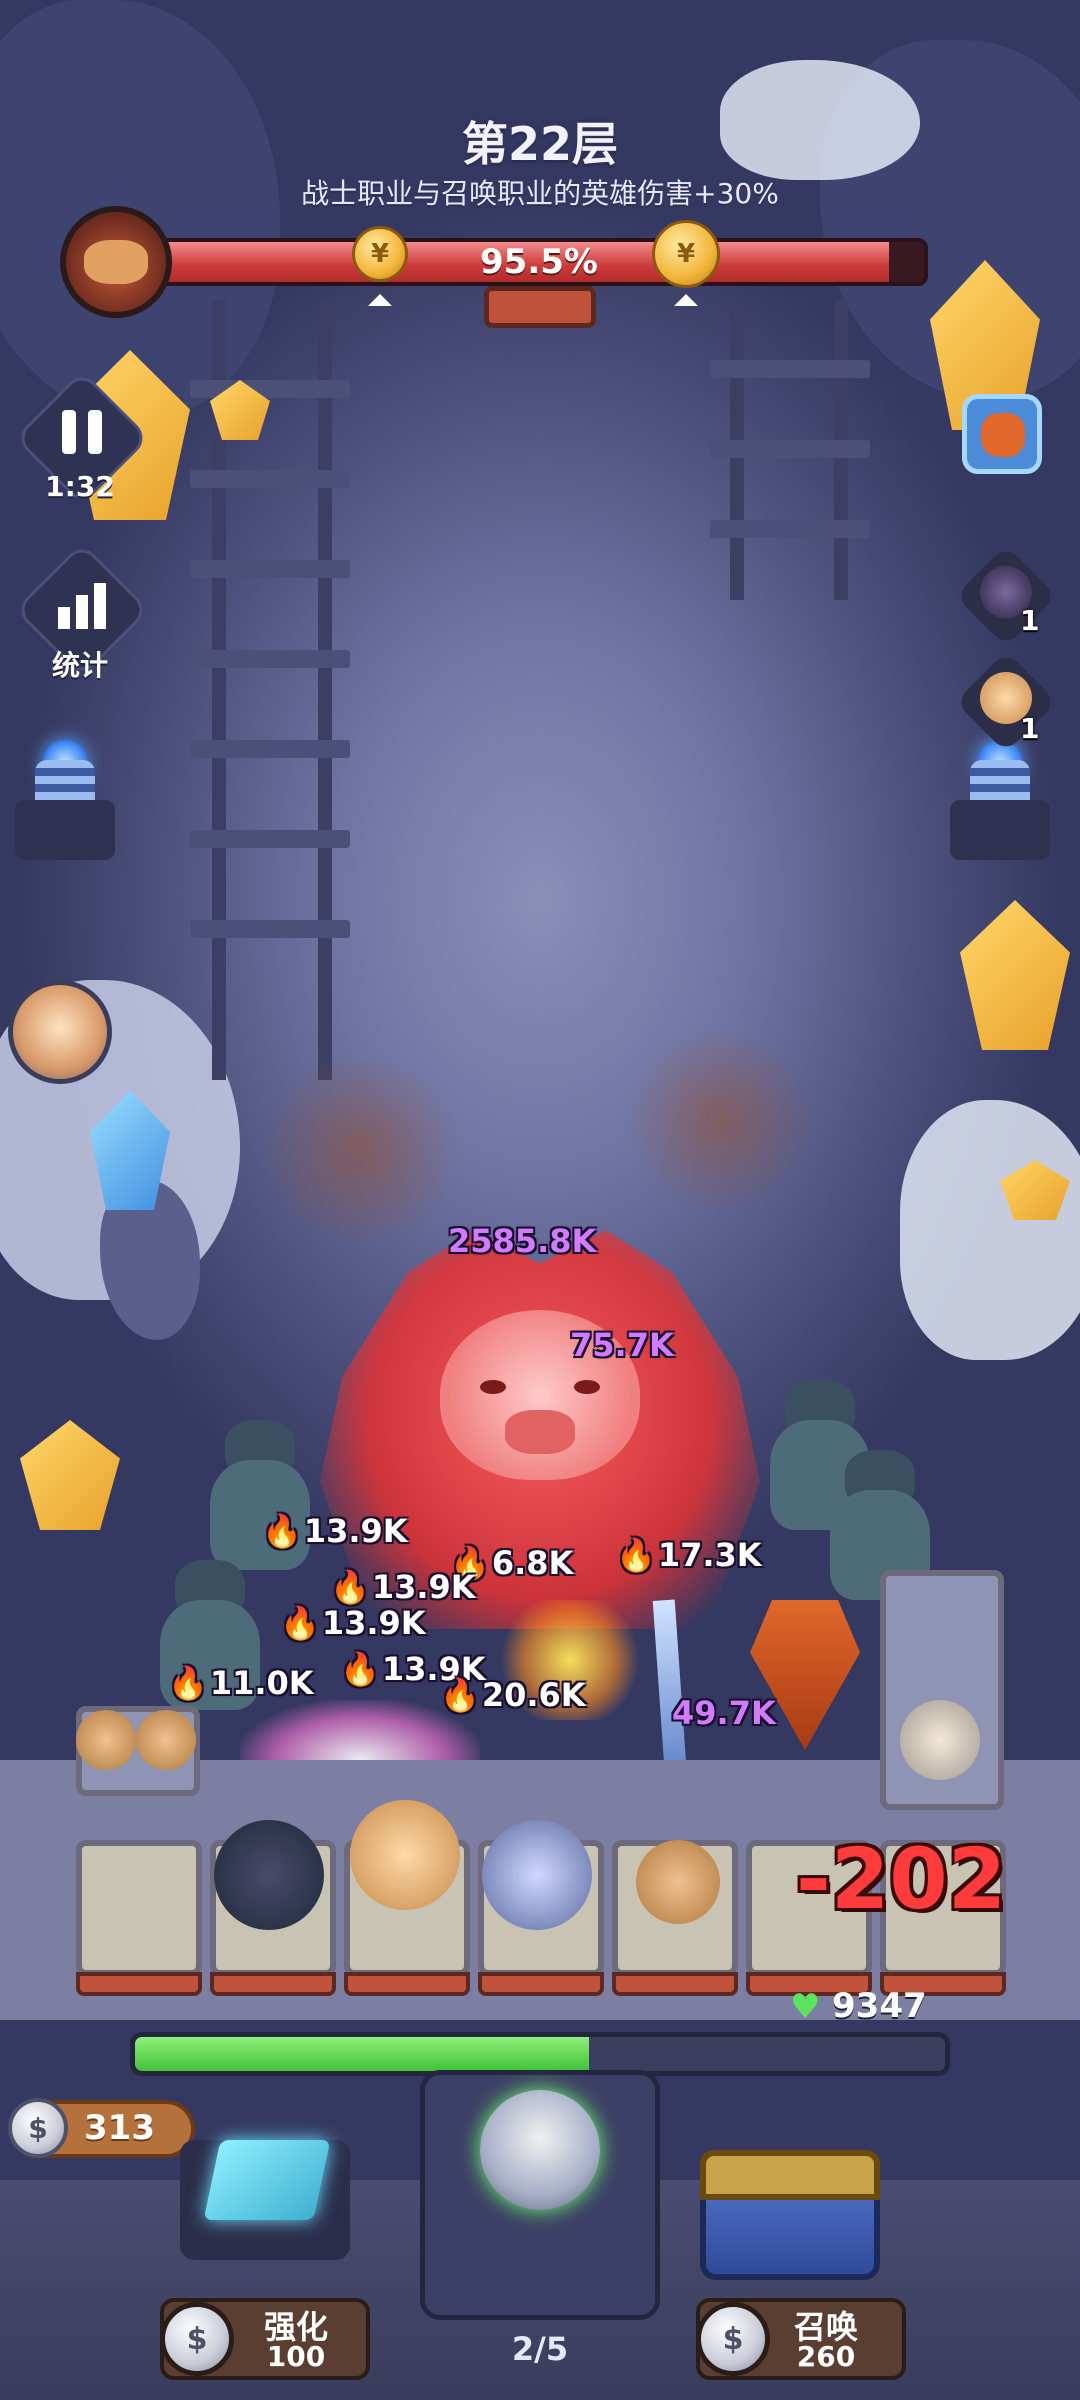 This screenshot has height=2400, width=1080. I want to click on boss-bar-clasp, so click(540, 307).